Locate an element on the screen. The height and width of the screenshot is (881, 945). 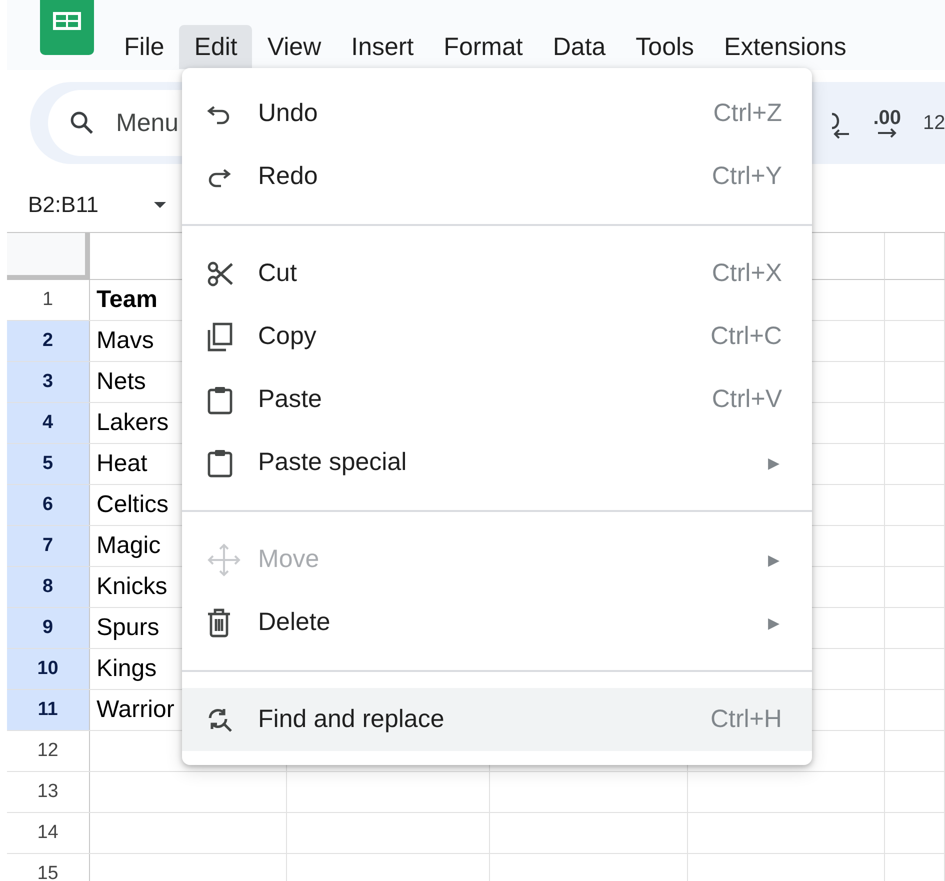
row-header: 1 is located at coordinates (48, 300).